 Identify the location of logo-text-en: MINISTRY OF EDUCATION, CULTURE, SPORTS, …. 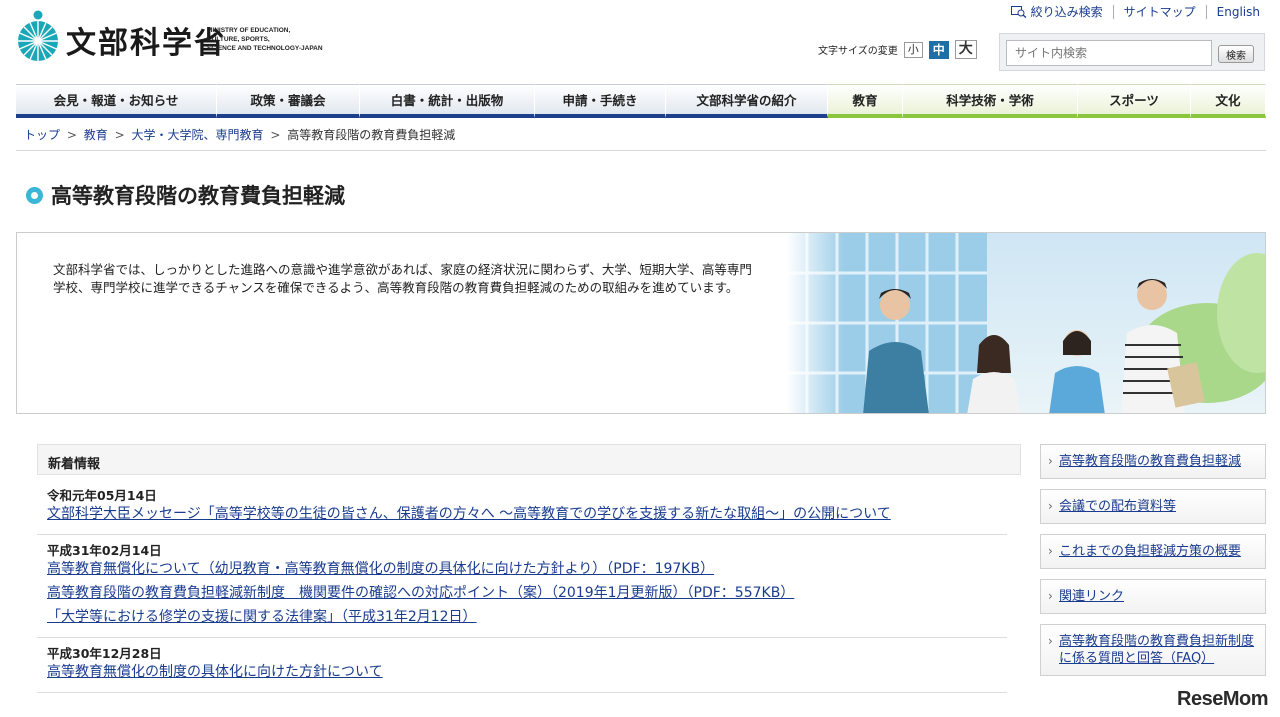
(265, 39).